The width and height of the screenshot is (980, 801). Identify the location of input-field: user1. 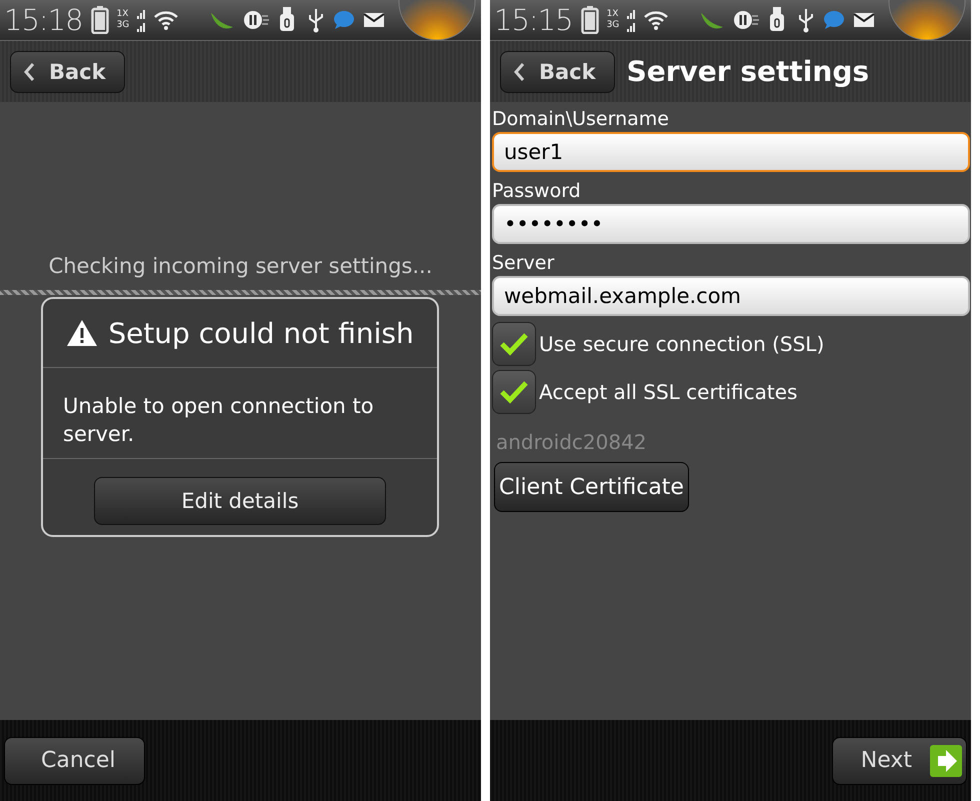
(731, 152).